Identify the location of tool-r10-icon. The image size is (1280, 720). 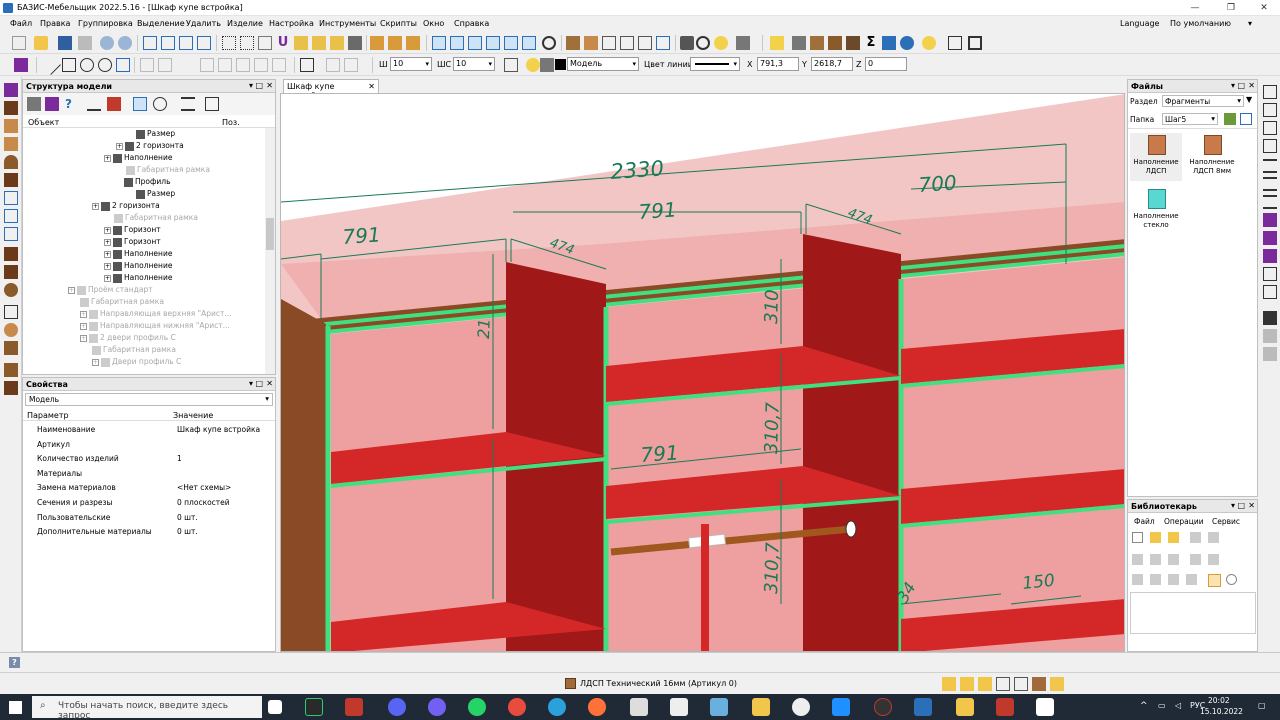
(1270, 256).